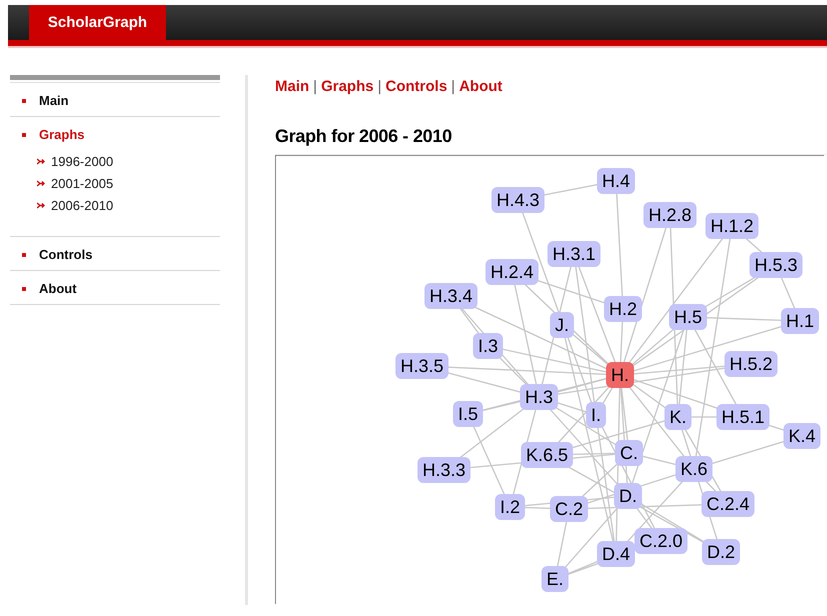  I want to click on graph-node: H.3.4, so click(451, 296).